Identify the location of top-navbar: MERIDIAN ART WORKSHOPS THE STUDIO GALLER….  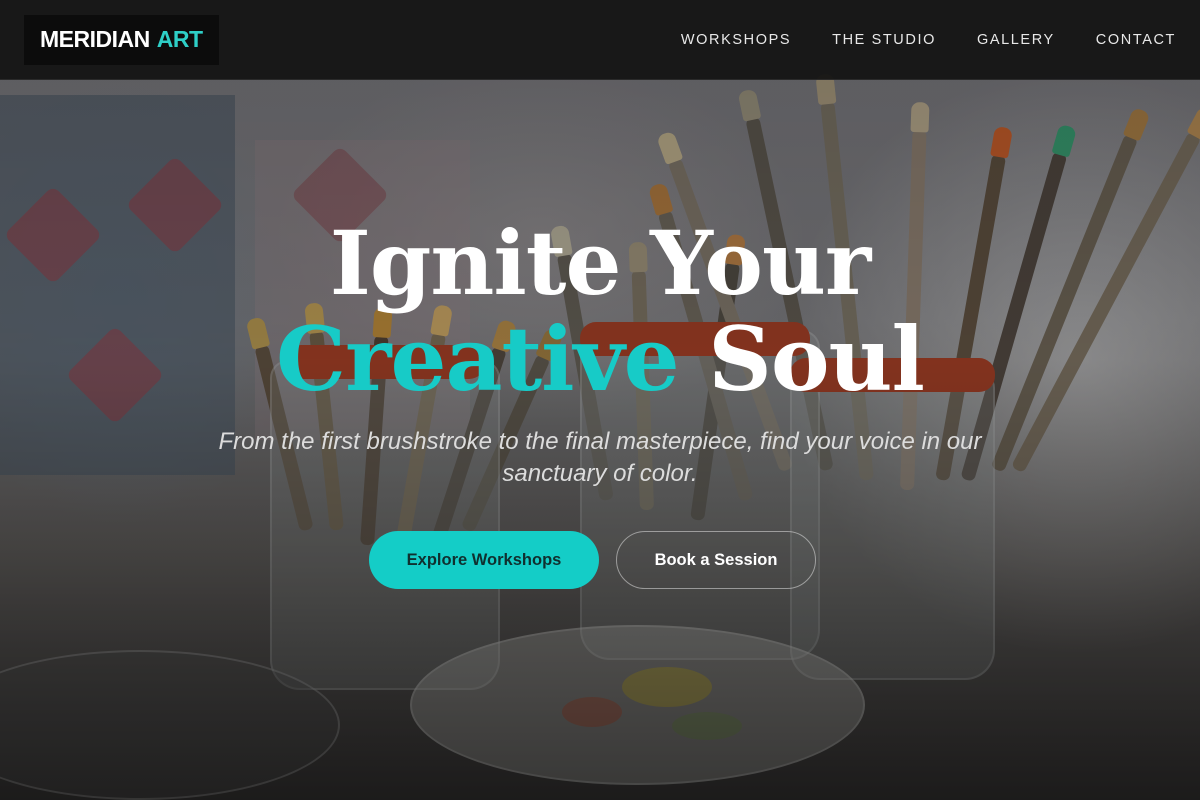
(600, 40).